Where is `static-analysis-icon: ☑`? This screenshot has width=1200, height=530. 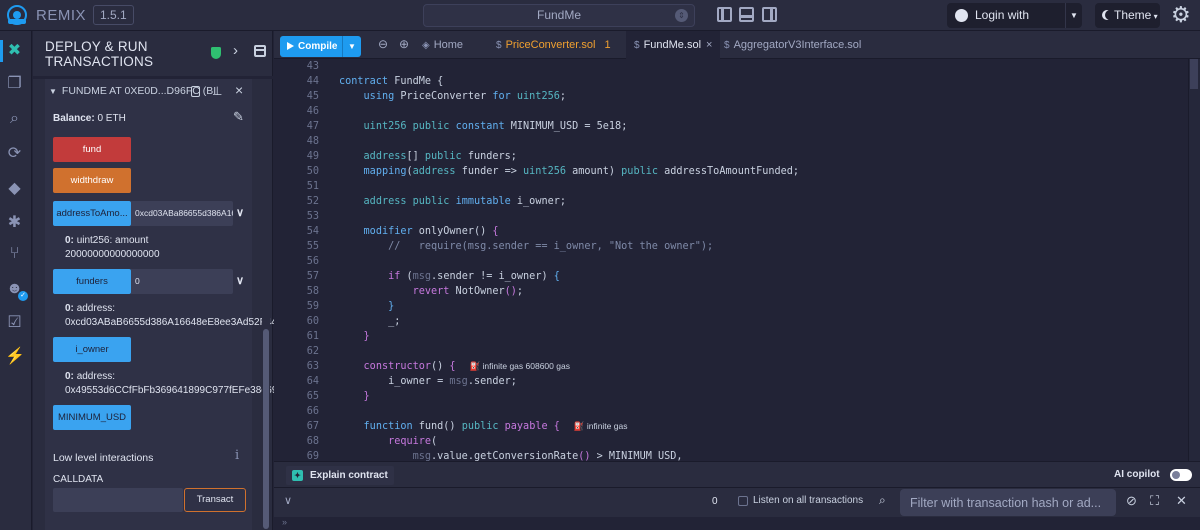
static-analysis-icon: ☑ is located at coordinates (14, 322).